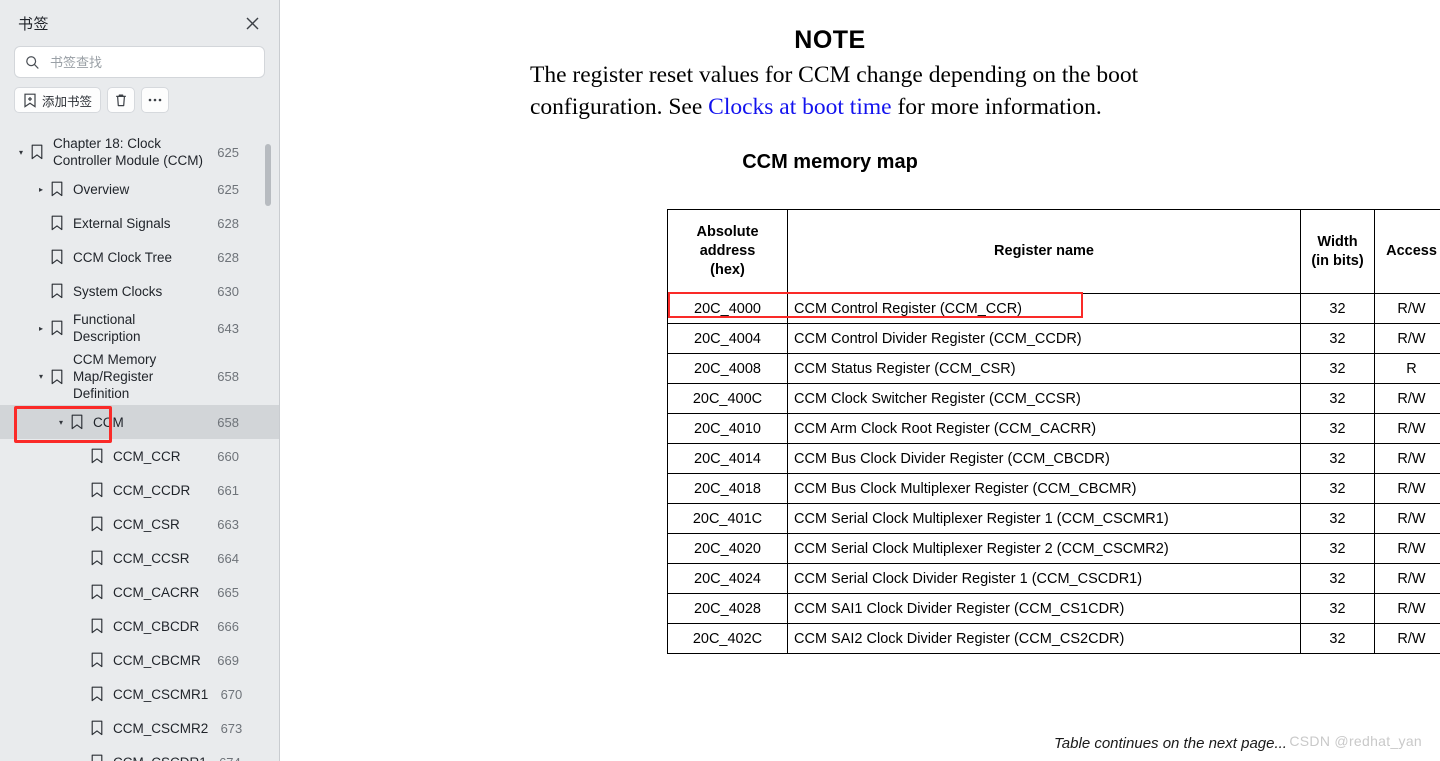 The height and width of the screenshot is (761, 1440). Describe the element at coordinates (34, 24) in the screenshot. I see `sidebar-title: 书签` at that location.